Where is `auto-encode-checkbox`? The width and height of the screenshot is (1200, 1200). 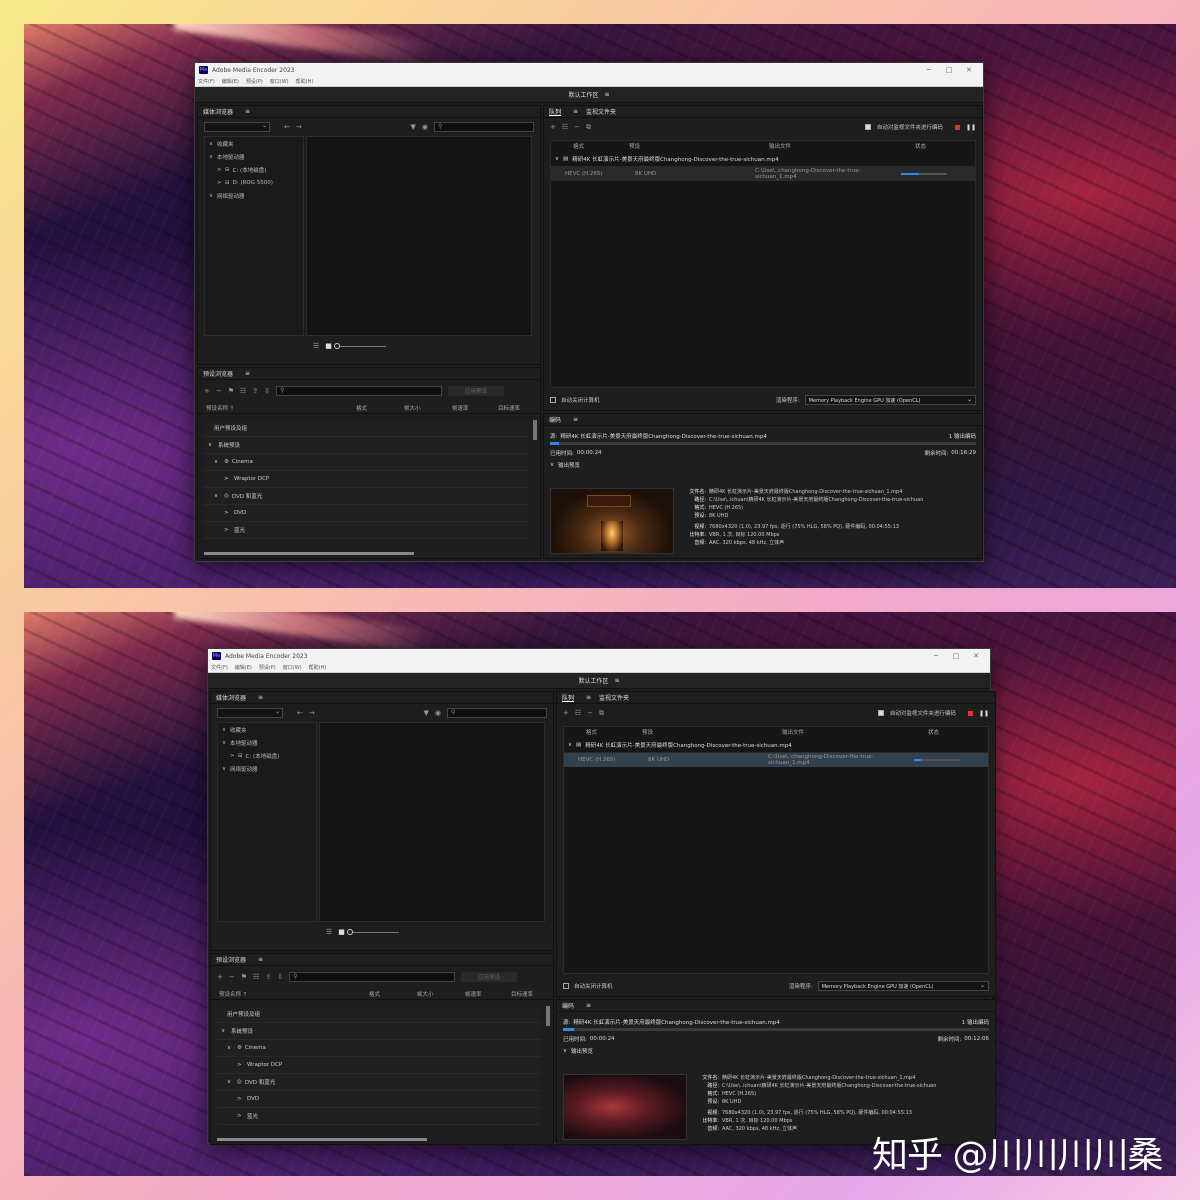
auto-encode-checkbox is located at coordinates (880, 713).